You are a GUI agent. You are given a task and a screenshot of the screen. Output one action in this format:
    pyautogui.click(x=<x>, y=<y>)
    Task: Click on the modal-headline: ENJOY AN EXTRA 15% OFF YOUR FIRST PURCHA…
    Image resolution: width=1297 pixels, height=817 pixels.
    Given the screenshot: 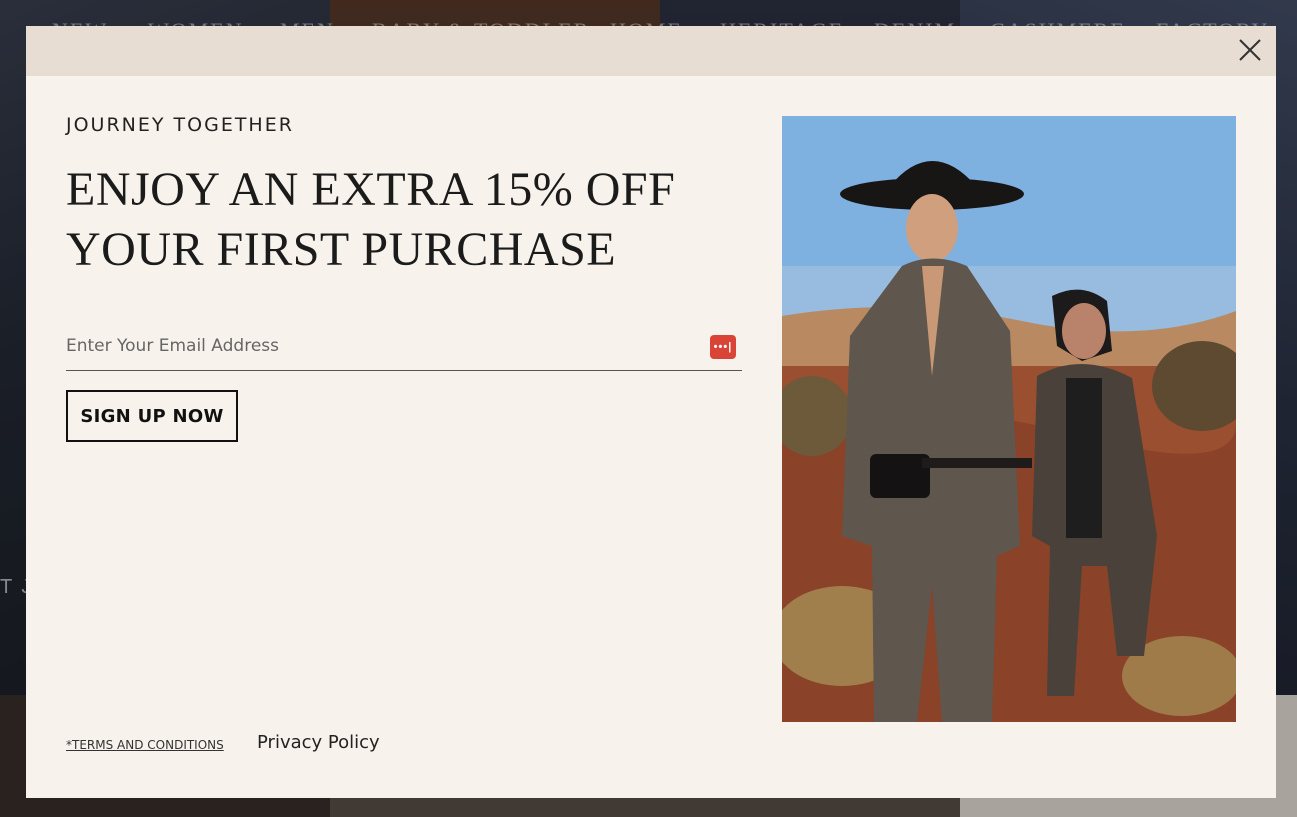 What is the action you would take?
    pyautogui.click(x=386, y=220)
    